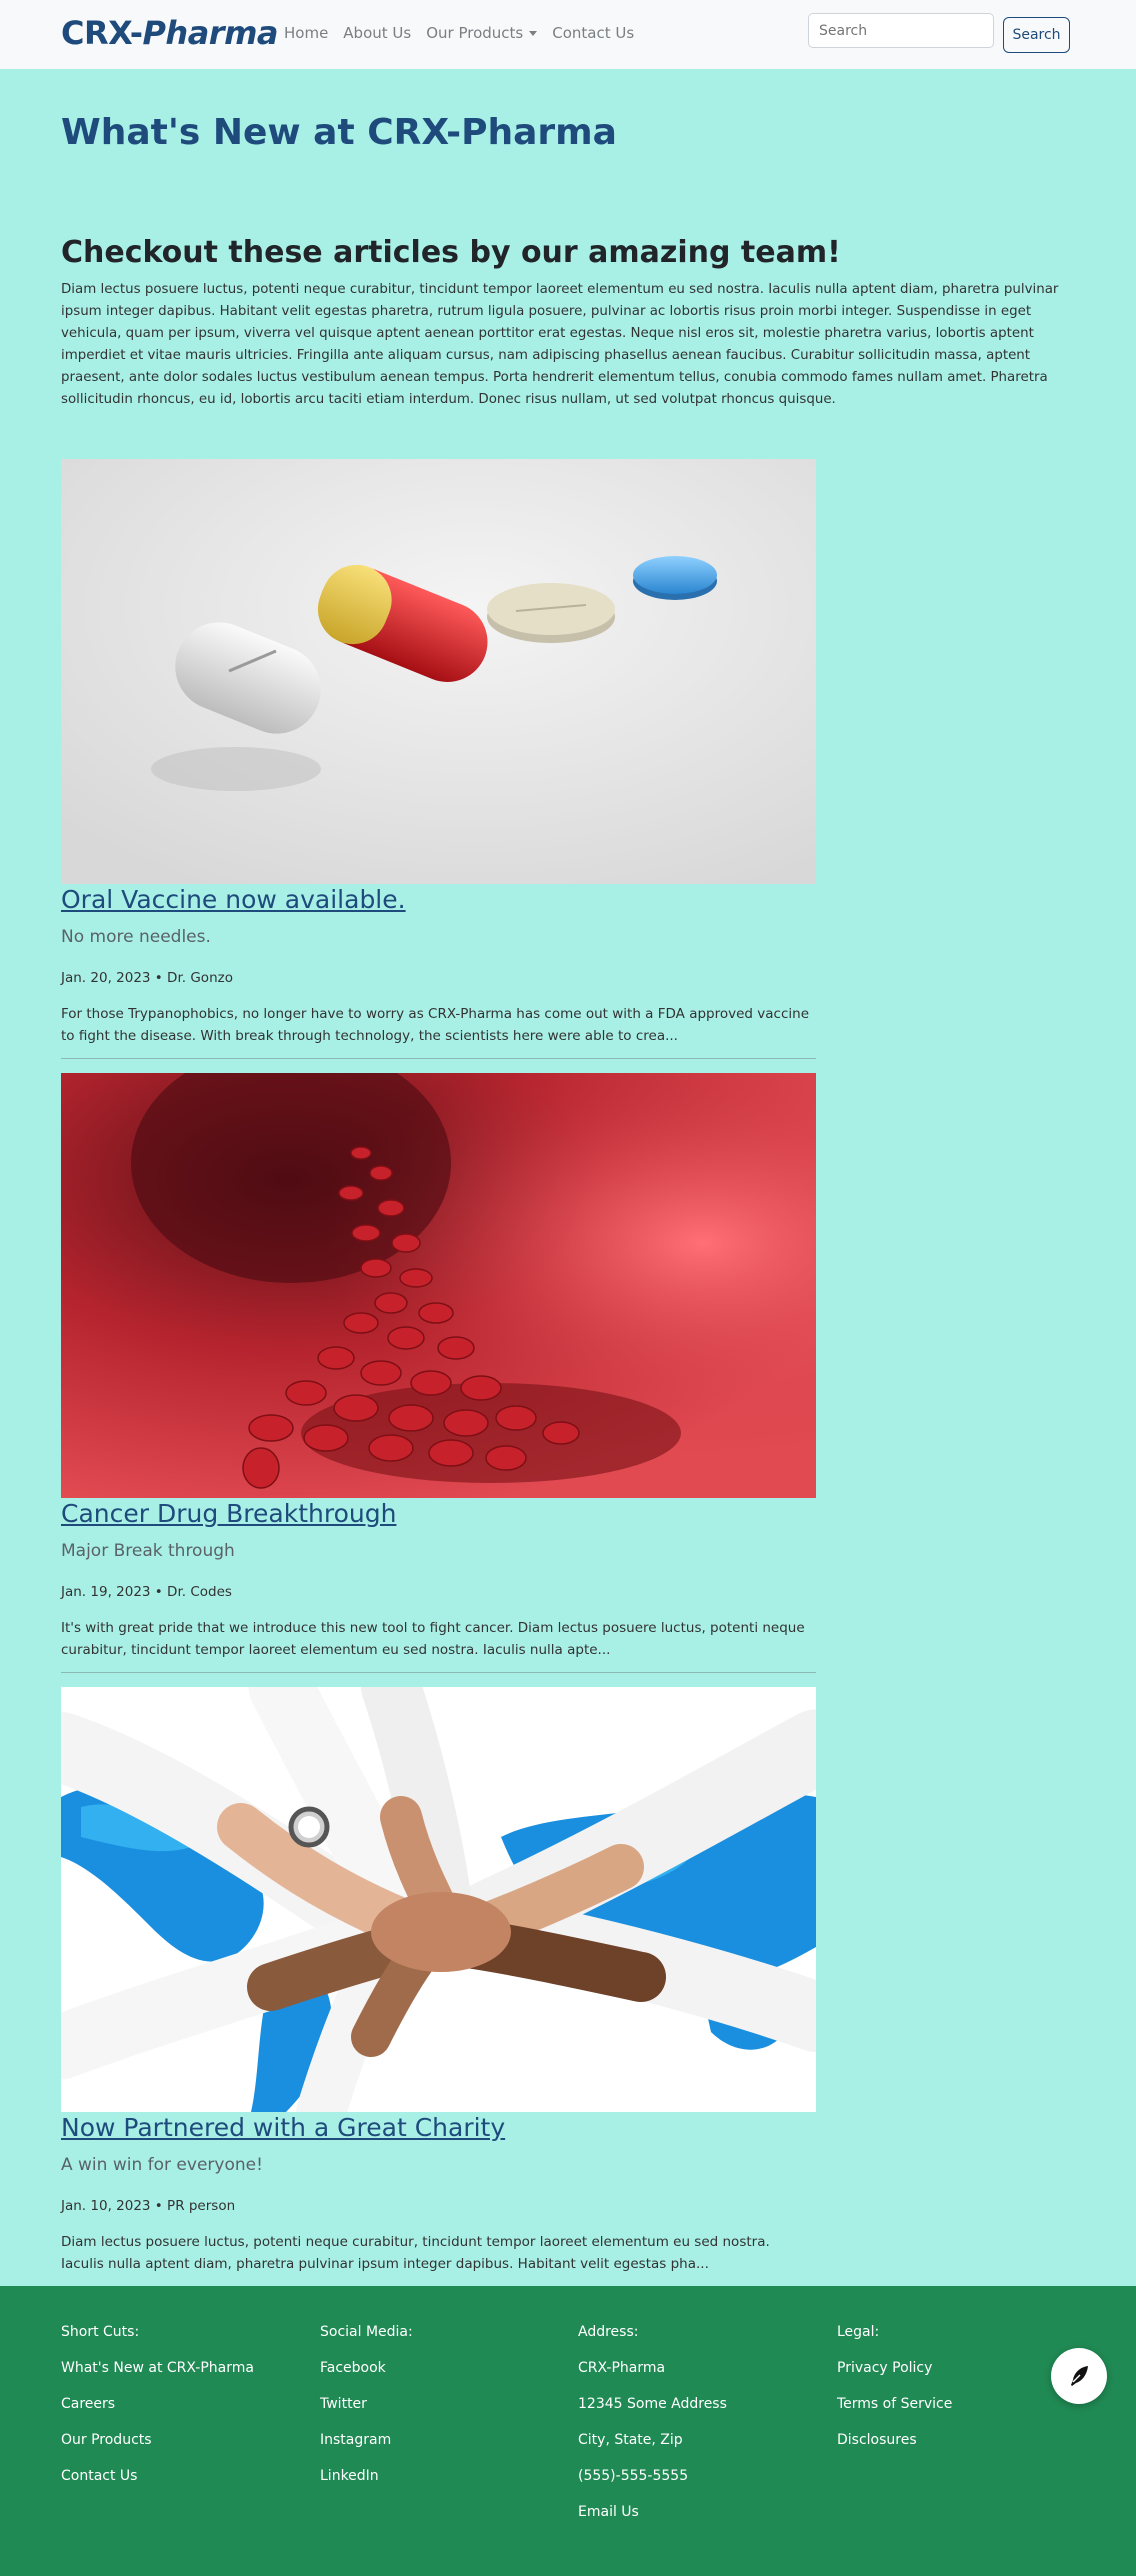 The image size is (1136, 2576). I want to click on footer-link-linkedin: LinkedIn, so click(349, 2476).